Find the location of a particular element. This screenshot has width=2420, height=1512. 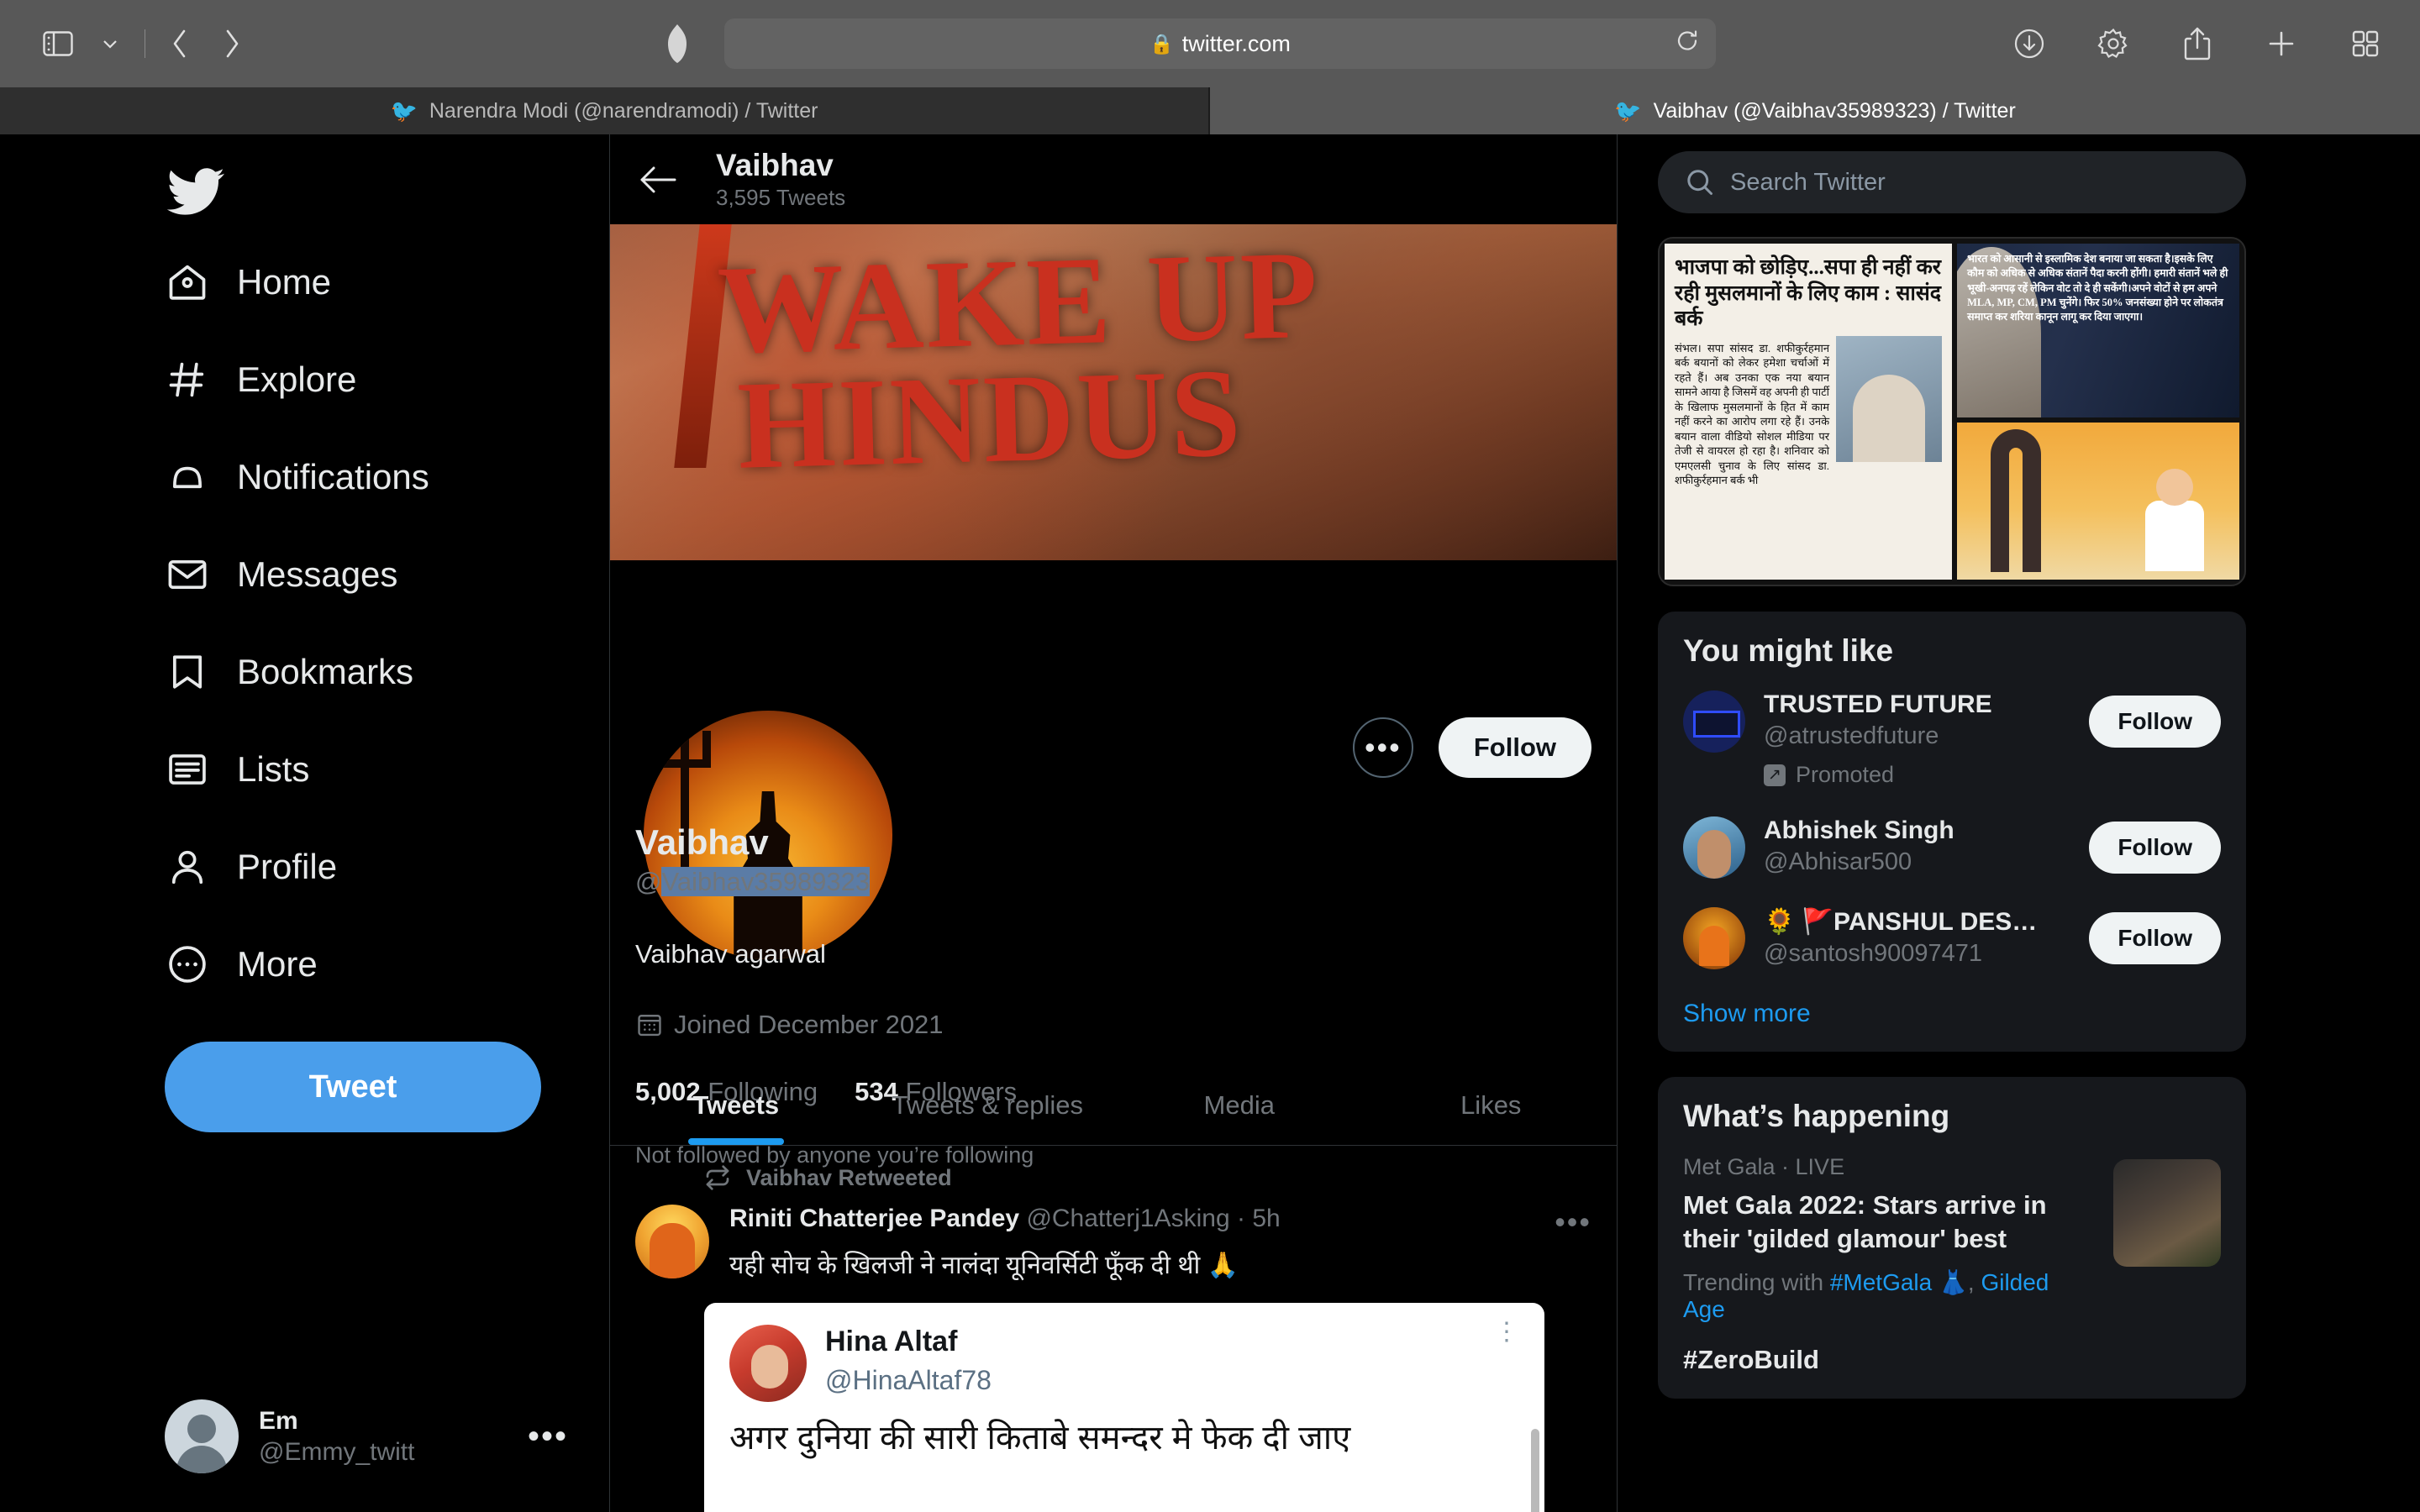

profile-bio: Vaibhav agarwal is located at coordinates (731, 954).